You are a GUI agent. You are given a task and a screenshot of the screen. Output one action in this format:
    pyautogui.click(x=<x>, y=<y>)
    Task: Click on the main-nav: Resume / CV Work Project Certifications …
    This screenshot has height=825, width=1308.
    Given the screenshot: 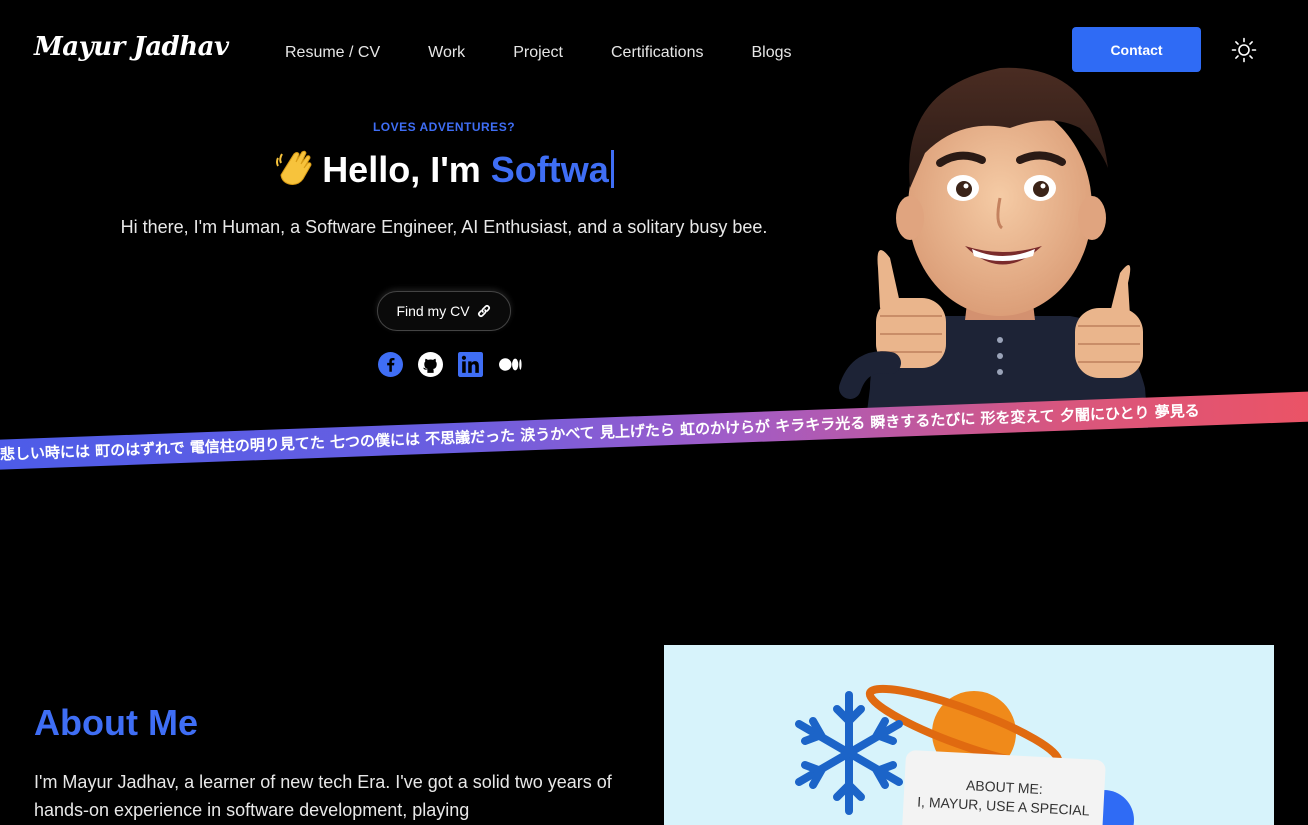 What is the action you would take?
    pyautogui.click(x=562, y=53)
    